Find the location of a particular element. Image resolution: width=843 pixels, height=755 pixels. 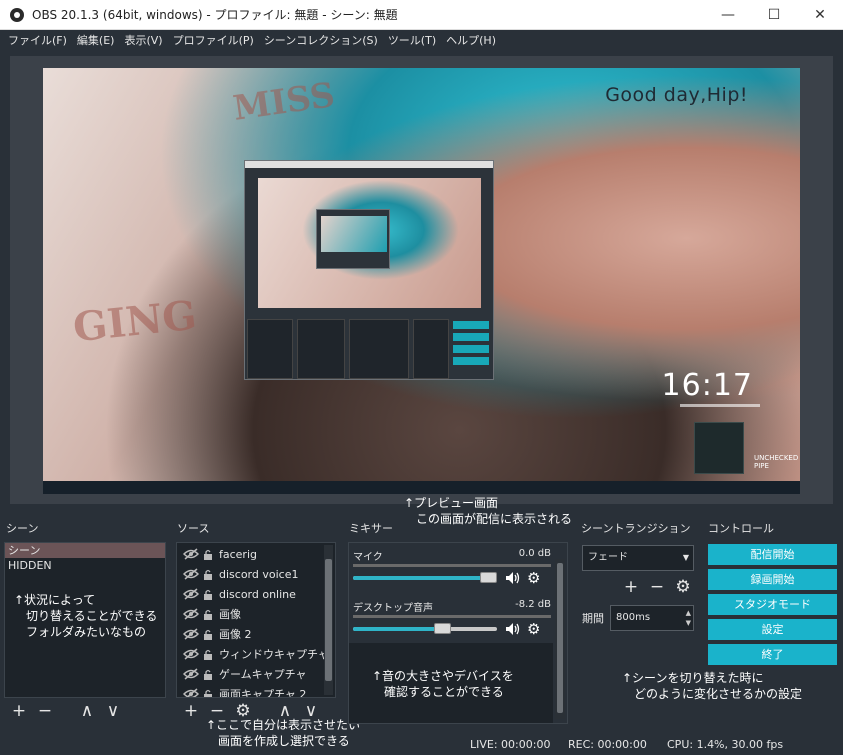

source-label: 画面キャプチャ 2 is located at coordinates (263, 693).